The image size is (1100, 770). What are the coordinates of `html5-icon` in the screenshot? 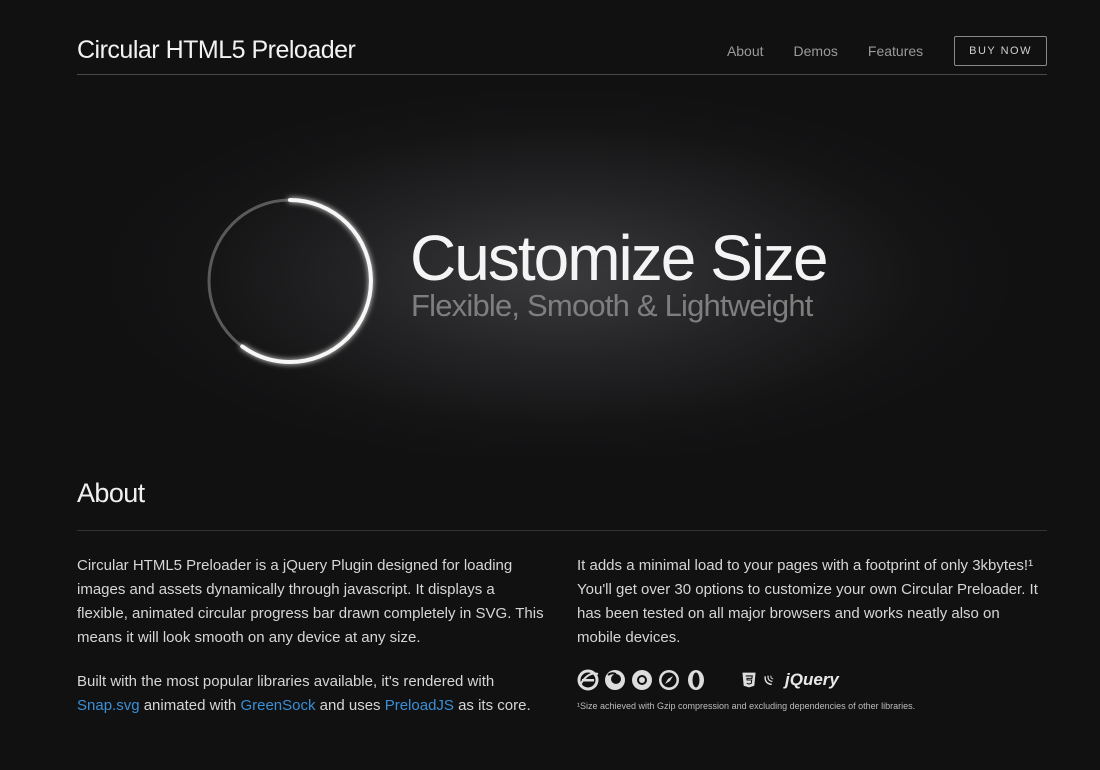 It's located at (749, 680).